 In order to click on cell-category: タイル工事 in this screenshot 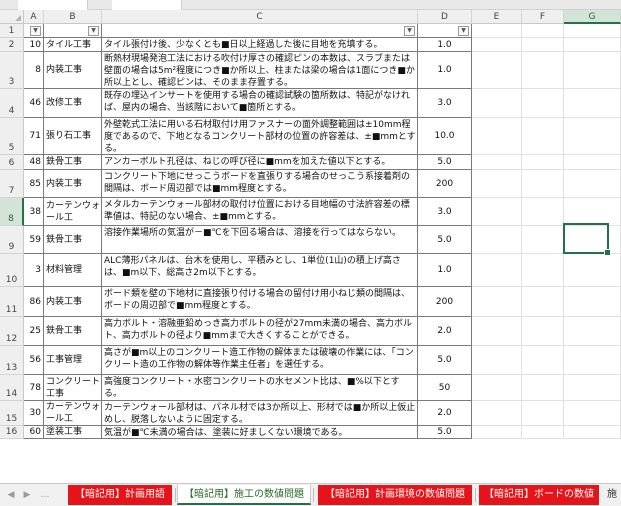, I will do `click(73, 45)`.